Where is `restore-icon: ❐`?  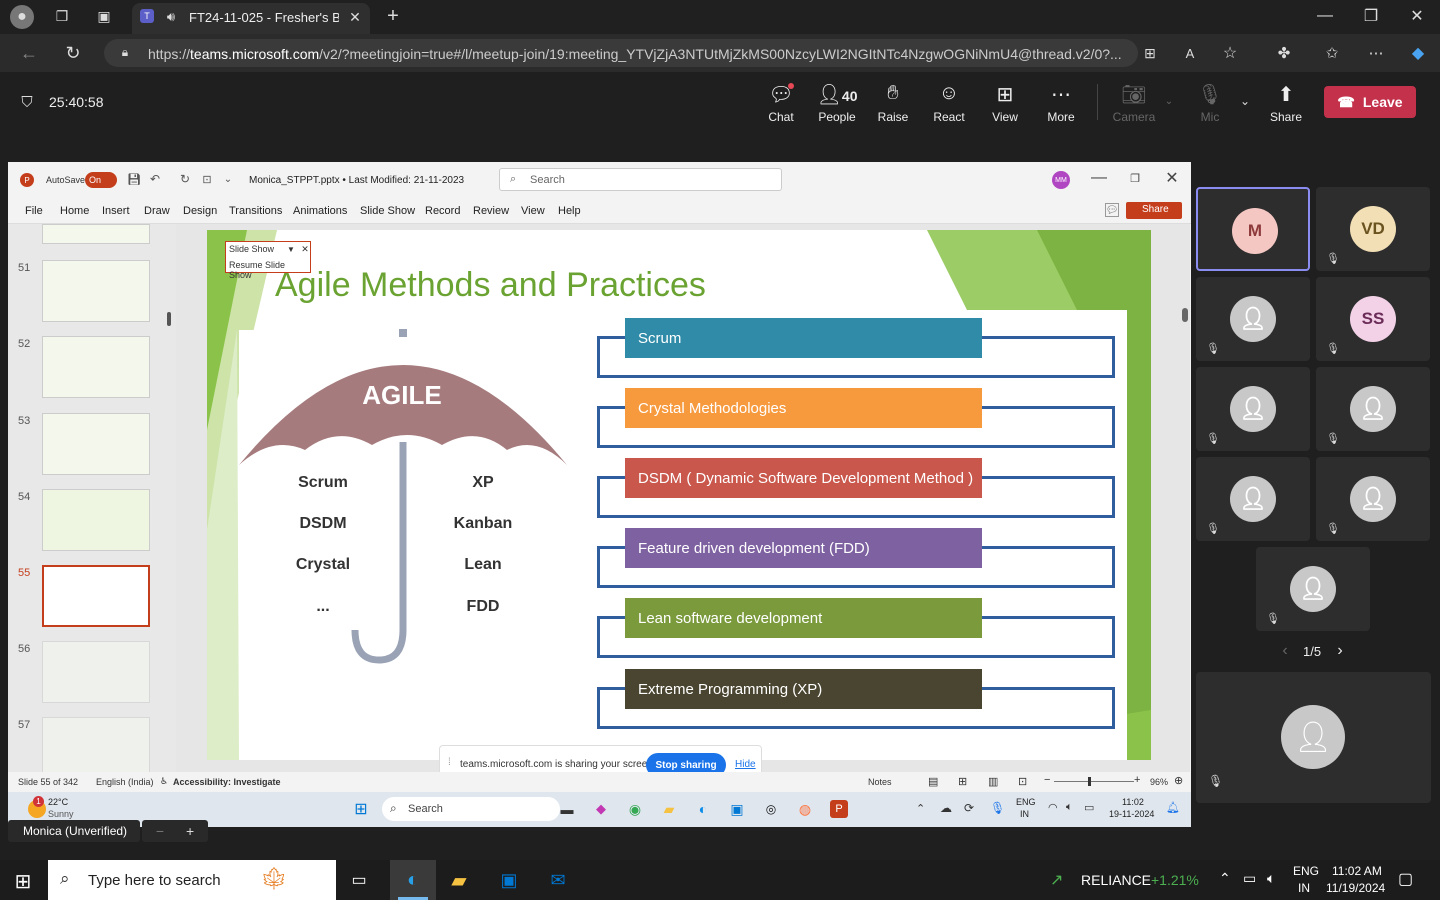 restore-icon: ❐ is located at coordinates (1371, 16).